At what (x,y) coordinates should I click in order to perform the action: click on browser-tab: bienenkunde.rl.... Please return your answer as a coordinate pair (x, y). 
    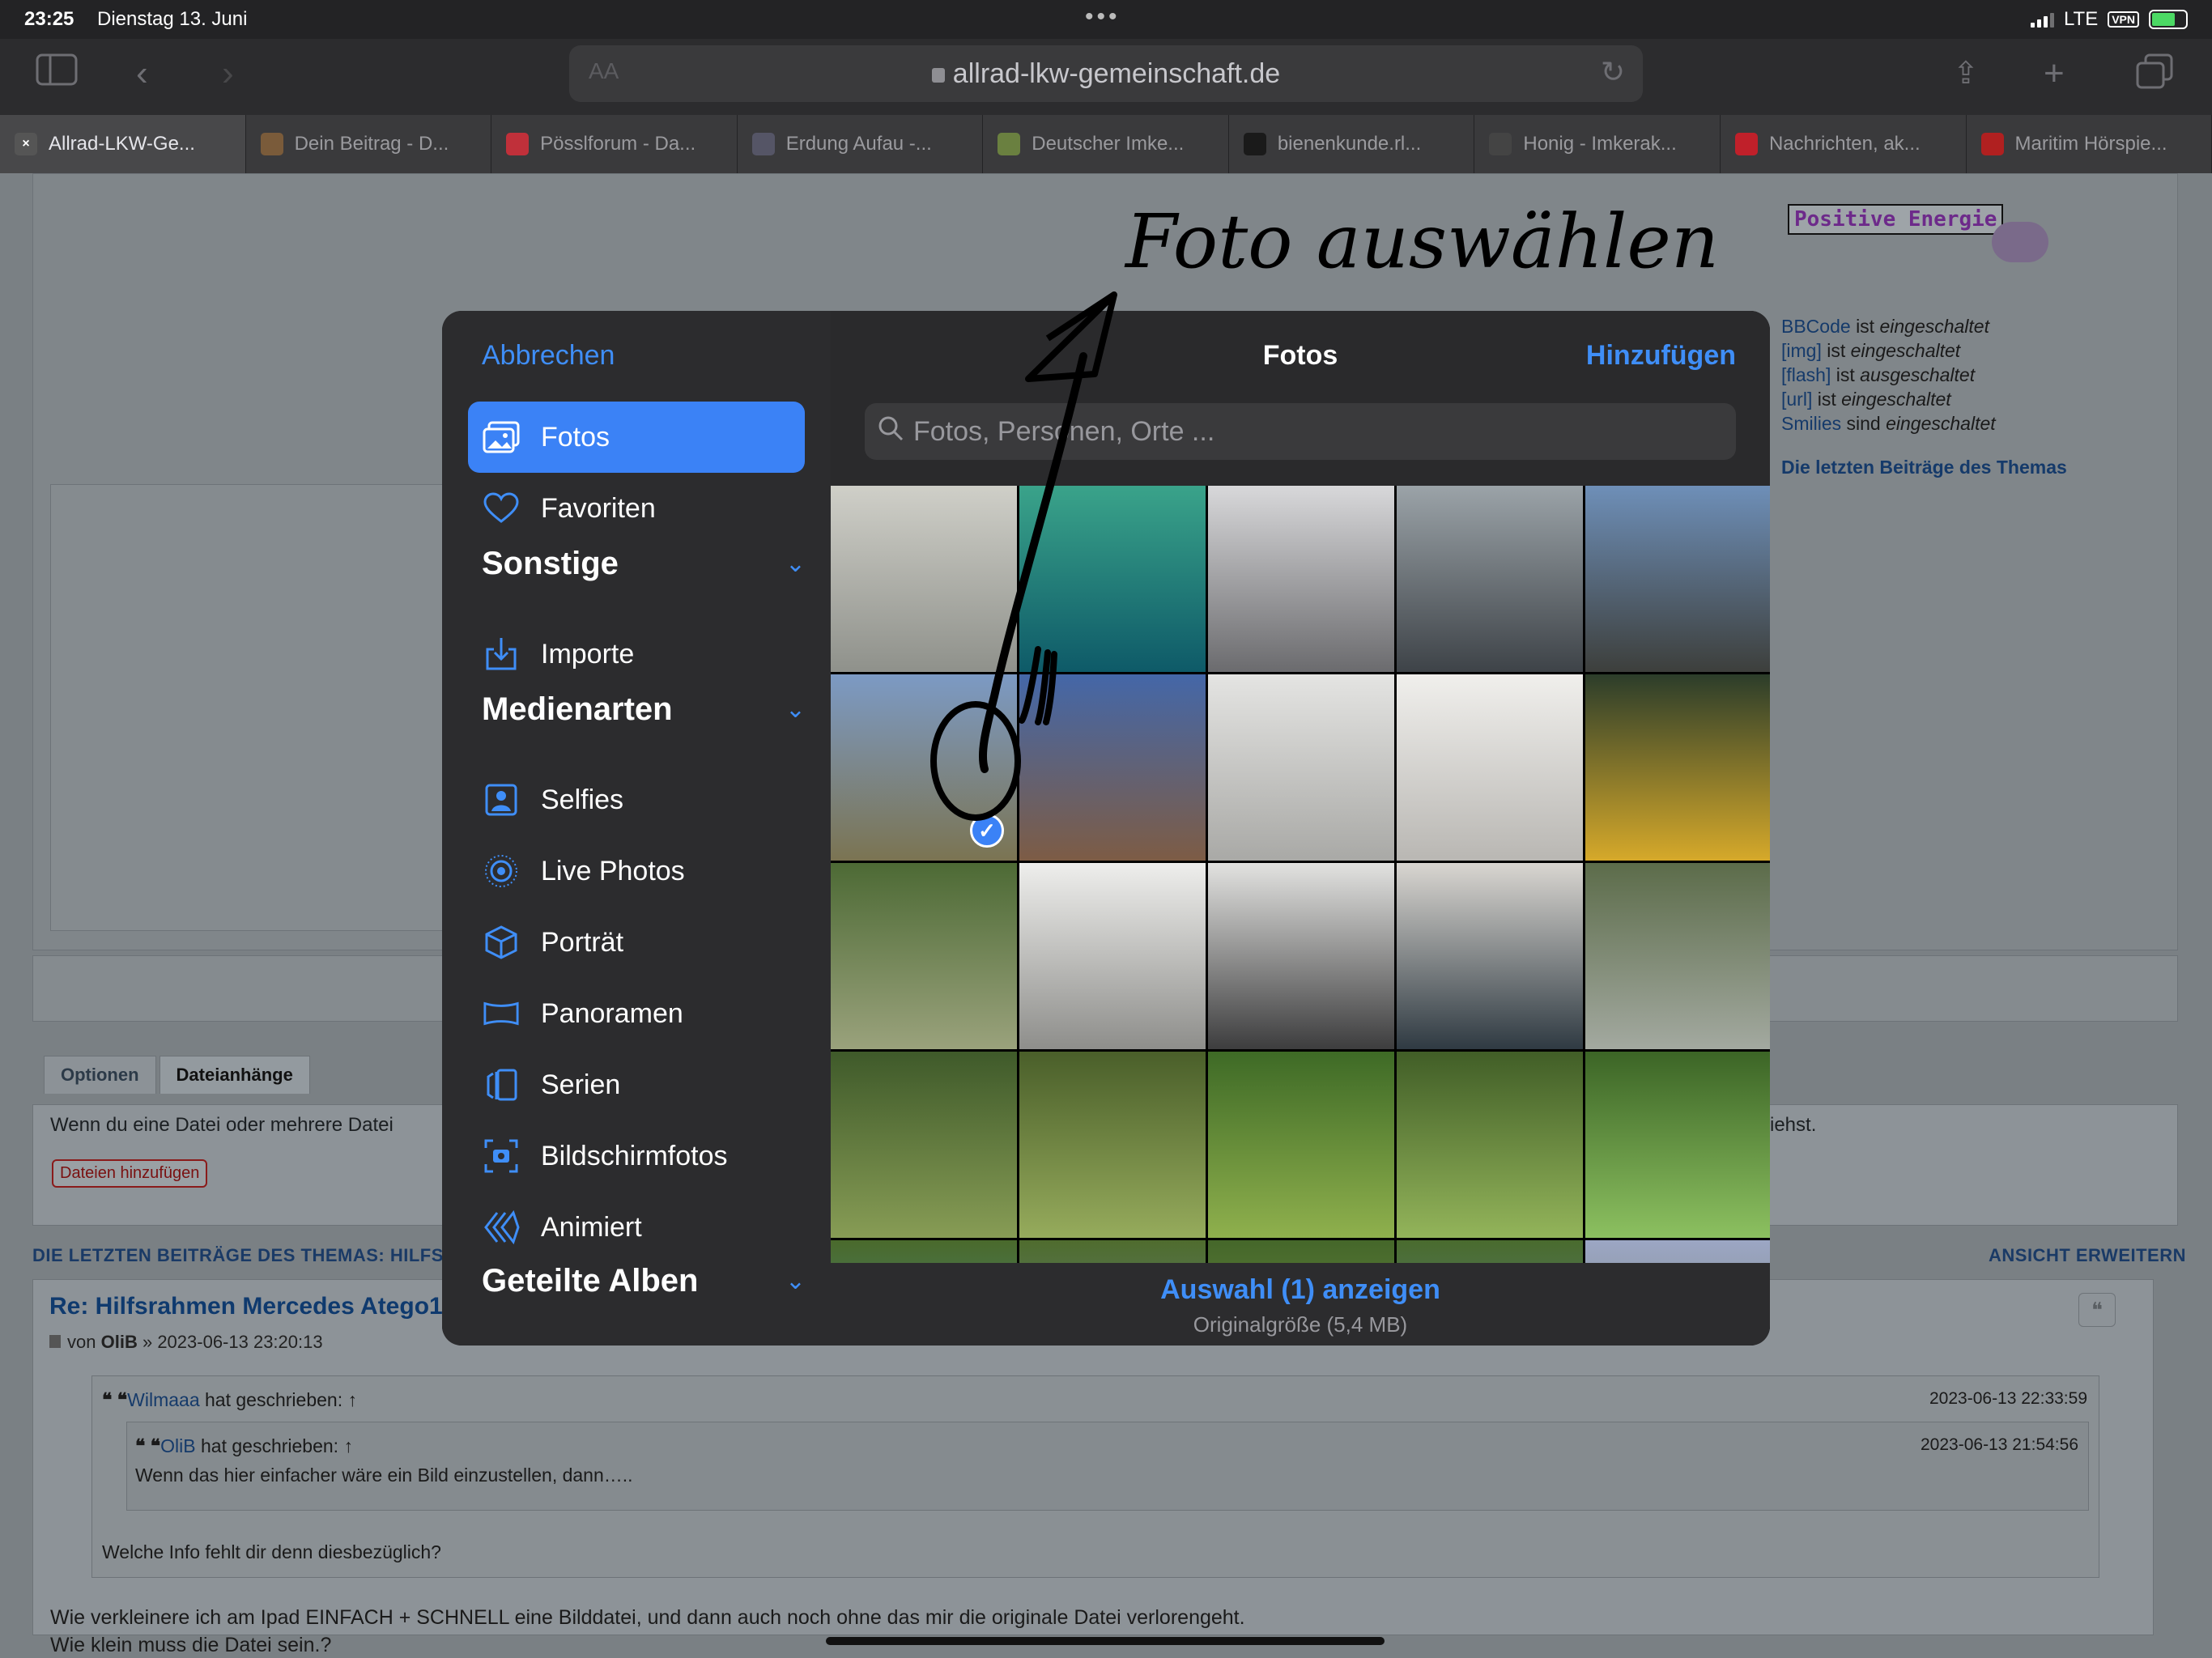
    Looking at the image, I should click on (1352, 144).